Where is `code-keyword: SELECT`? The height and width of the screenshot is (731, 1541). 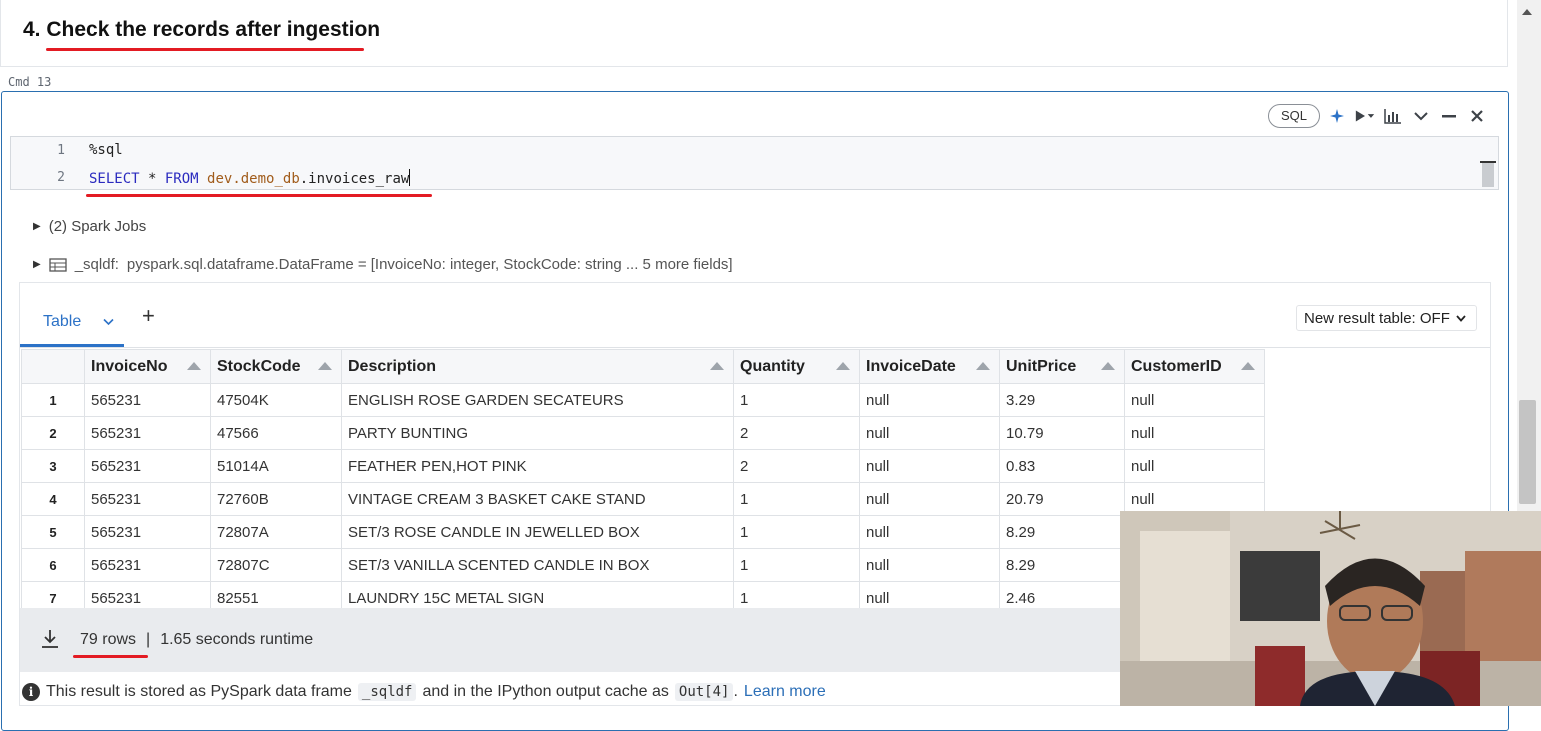 code-keyword: SELECT is located at coordinates (114, 179).